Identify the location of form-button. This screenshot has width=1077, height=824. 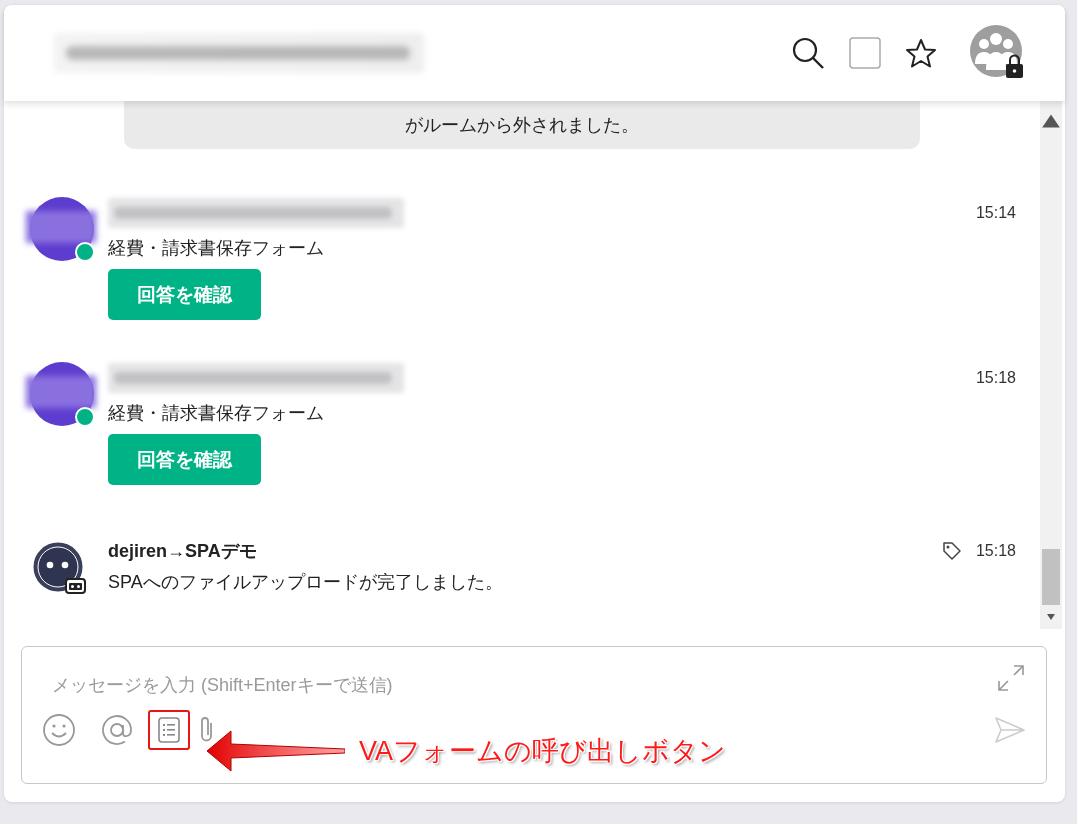
(169, 730).